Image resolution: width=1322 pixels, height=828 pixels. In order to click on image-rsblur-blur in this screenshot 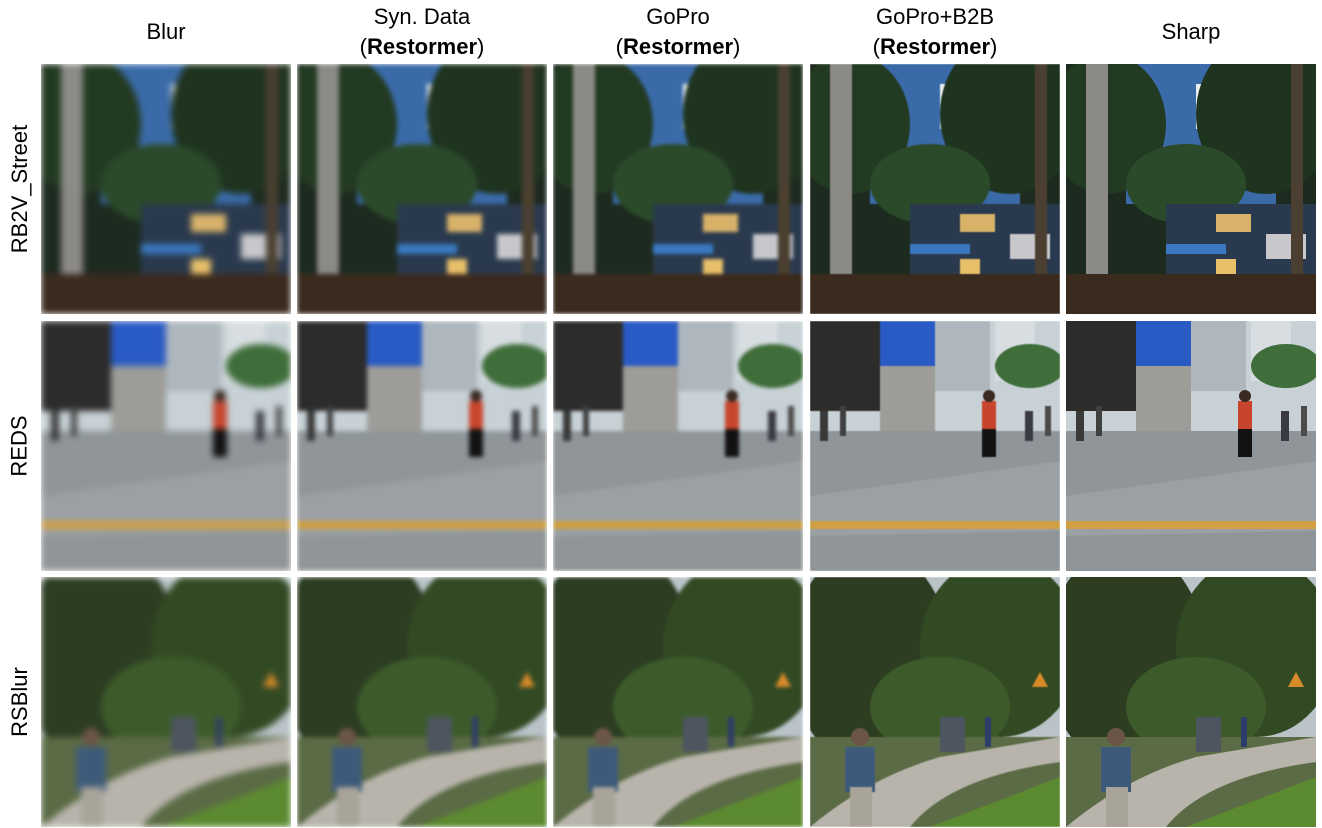, I will do `click(166, 702)`.